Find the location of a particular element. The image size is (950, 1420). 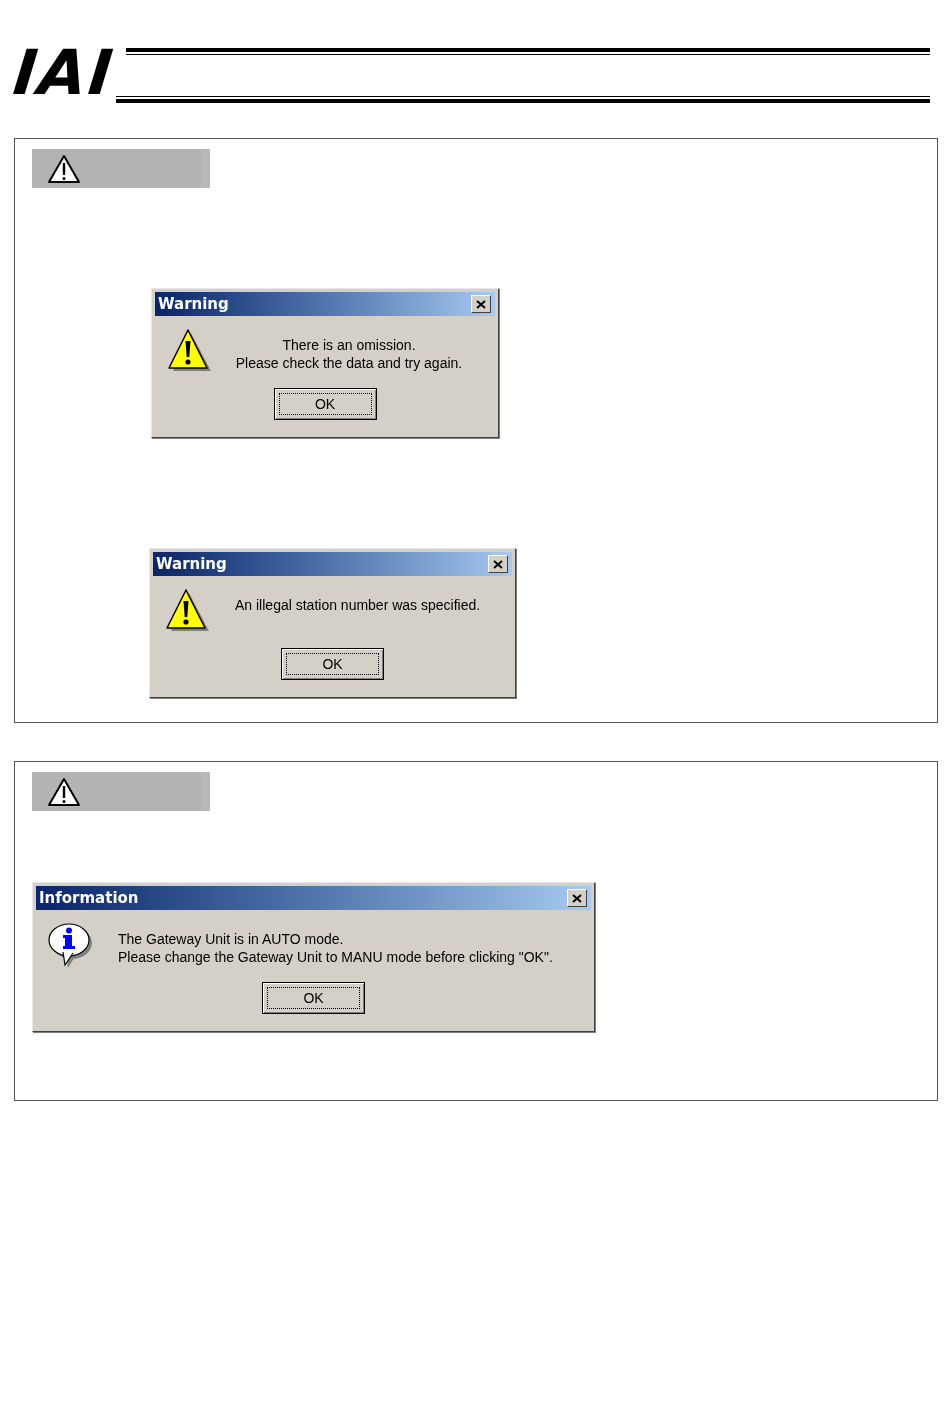

message-text: Please change the Gateway Unit to MANU mode before clicking "OK". is located at coordinates (335, 957).